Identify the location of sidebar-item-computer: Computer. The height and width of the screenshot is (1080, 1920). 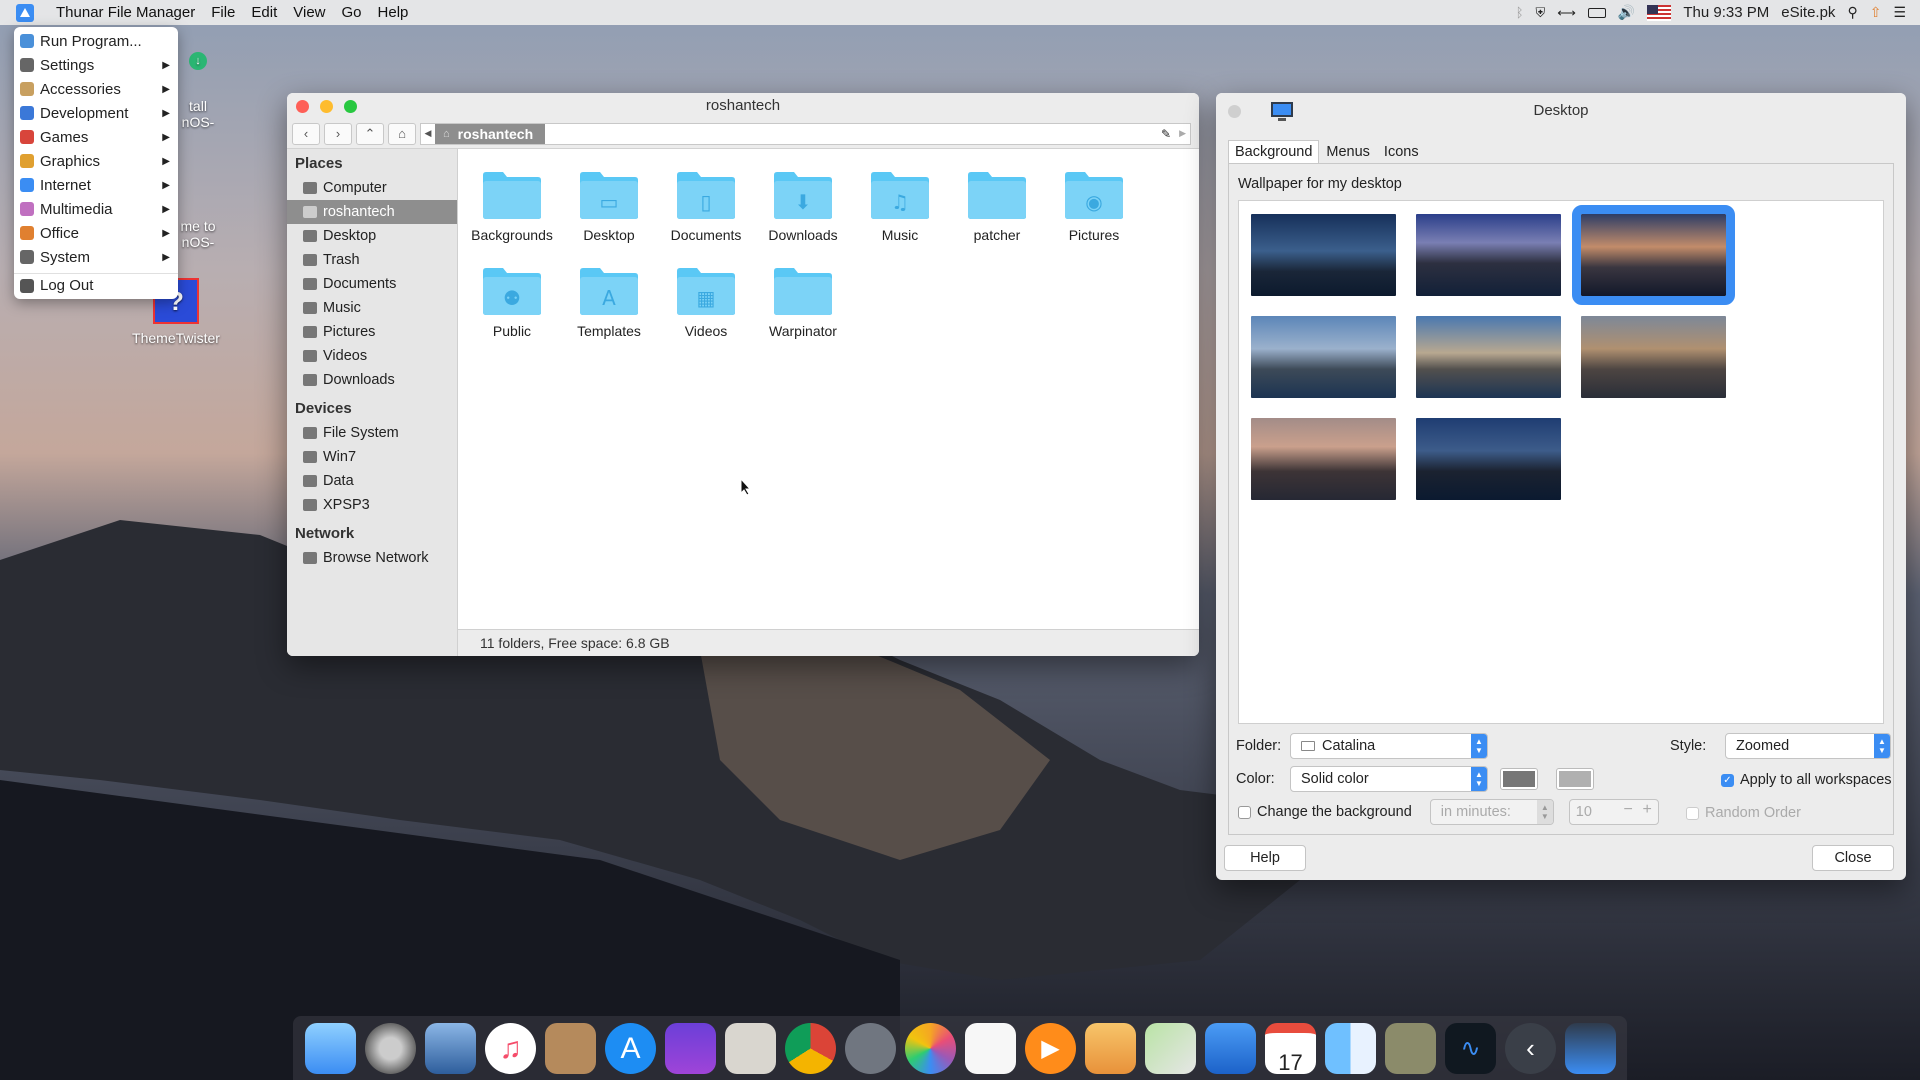
(372, 188).